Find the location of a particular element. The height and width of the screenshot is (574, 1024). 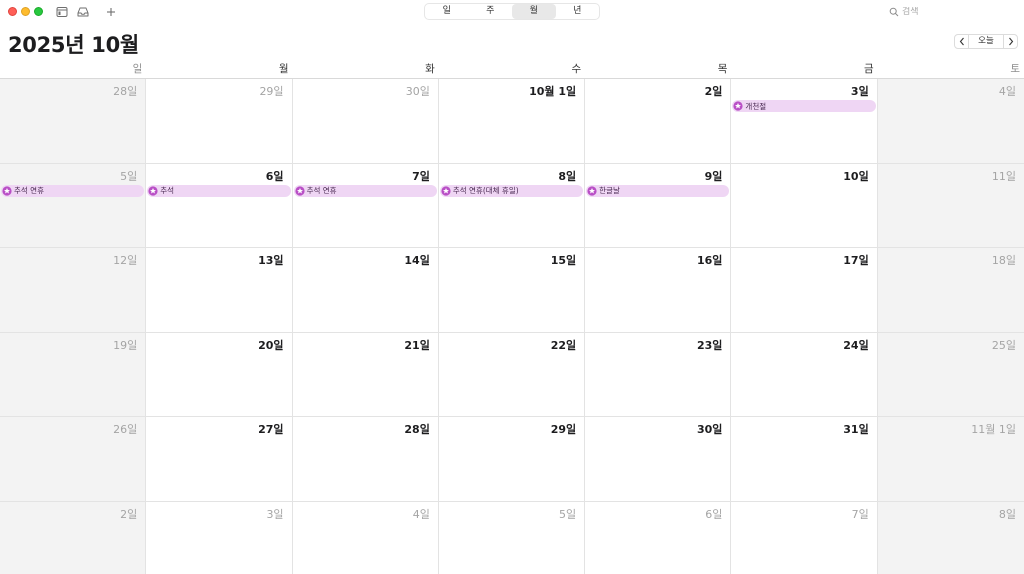

day-cell: 10월 1일 is located at coordinates (512, 121).